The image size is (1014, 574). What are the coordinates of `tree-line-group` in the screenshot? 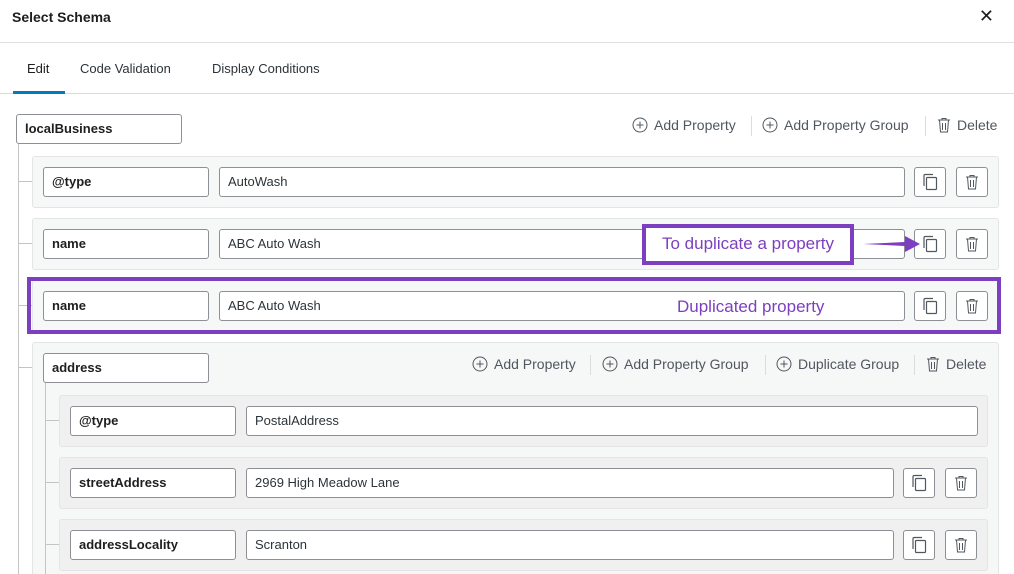 It's located at (45, 478).